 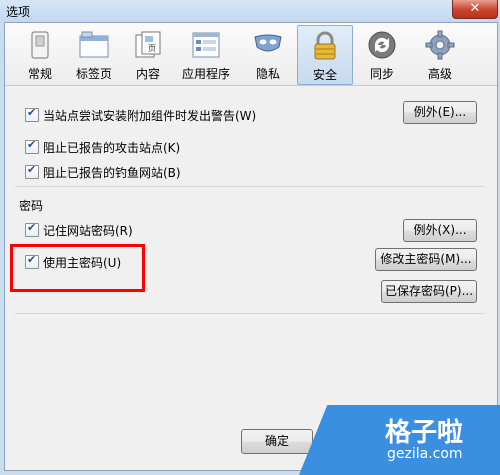 What do you see at coordinates (382, 45) in the screenshot?
I see `sync-icon` at bounding box center [382, 45].